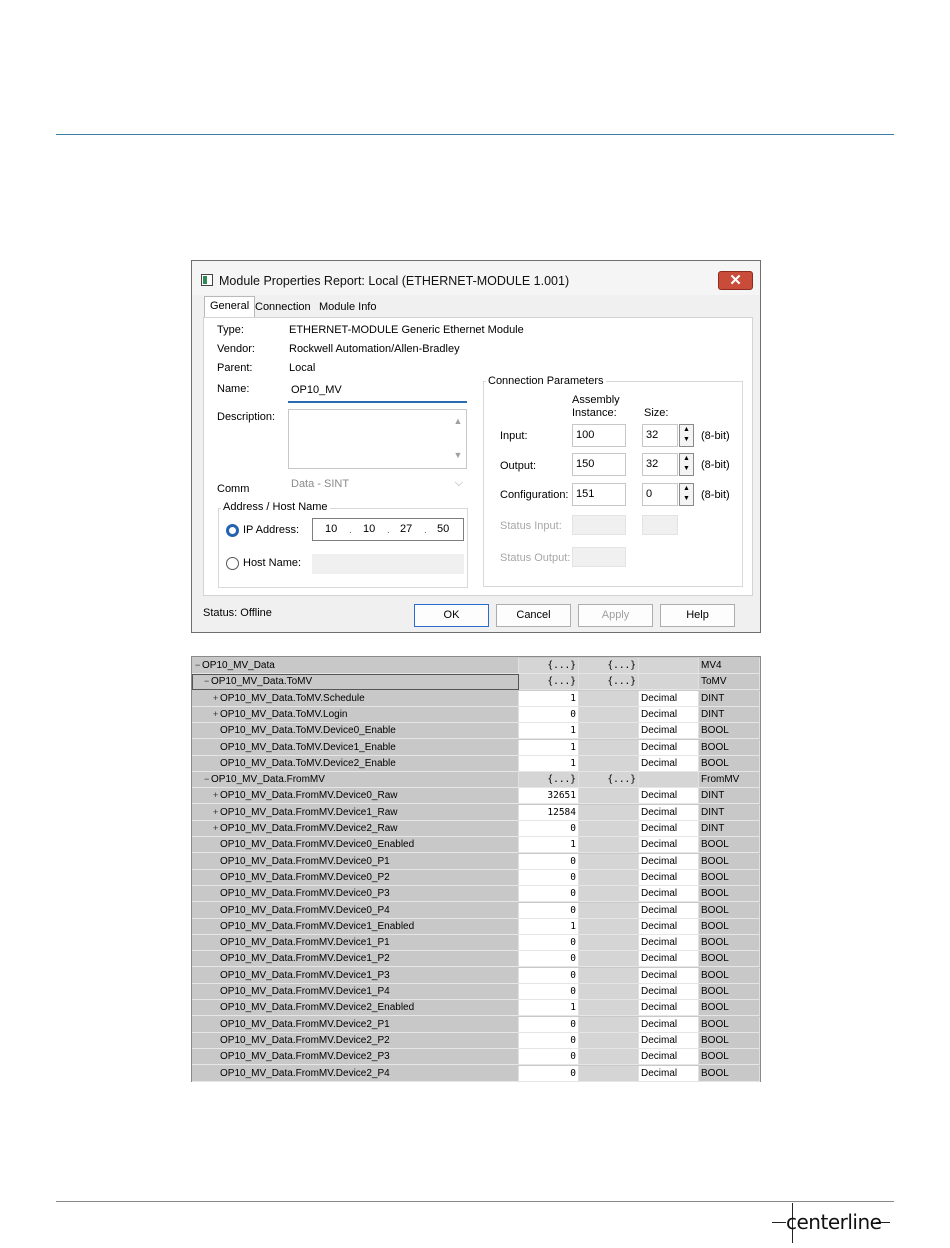 This screenshot has width=950, height=1248. Describe the element at coordinates (476, 698) in the screenshot. I see `tag-row: + OP10_MV_Data.ToMV.Schedule 1 Decimal DINT` at that location.